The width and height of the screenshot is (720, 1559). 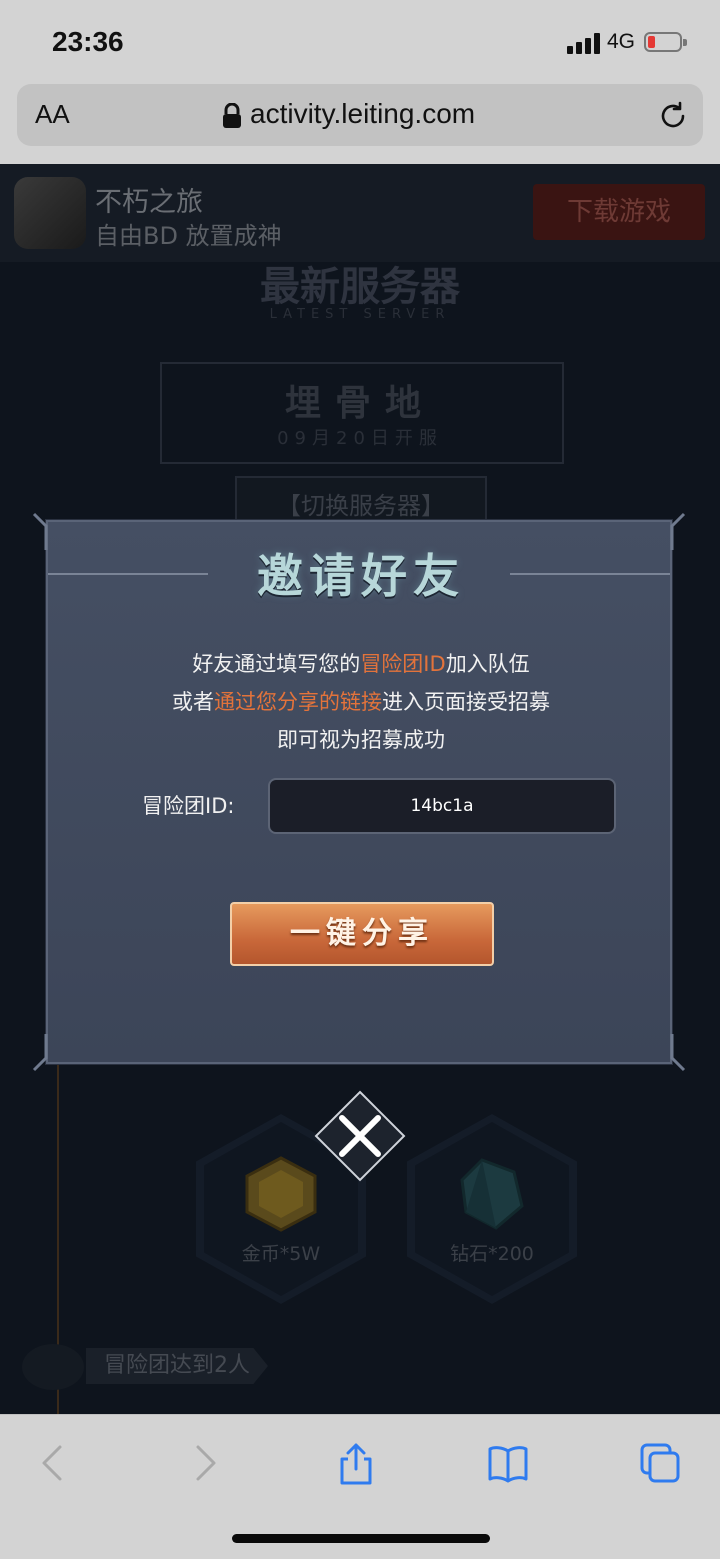 I want to click on modal-description-line1: 好友通过填写您的冒险团ID加入队伍, so click(x=361, y=663).